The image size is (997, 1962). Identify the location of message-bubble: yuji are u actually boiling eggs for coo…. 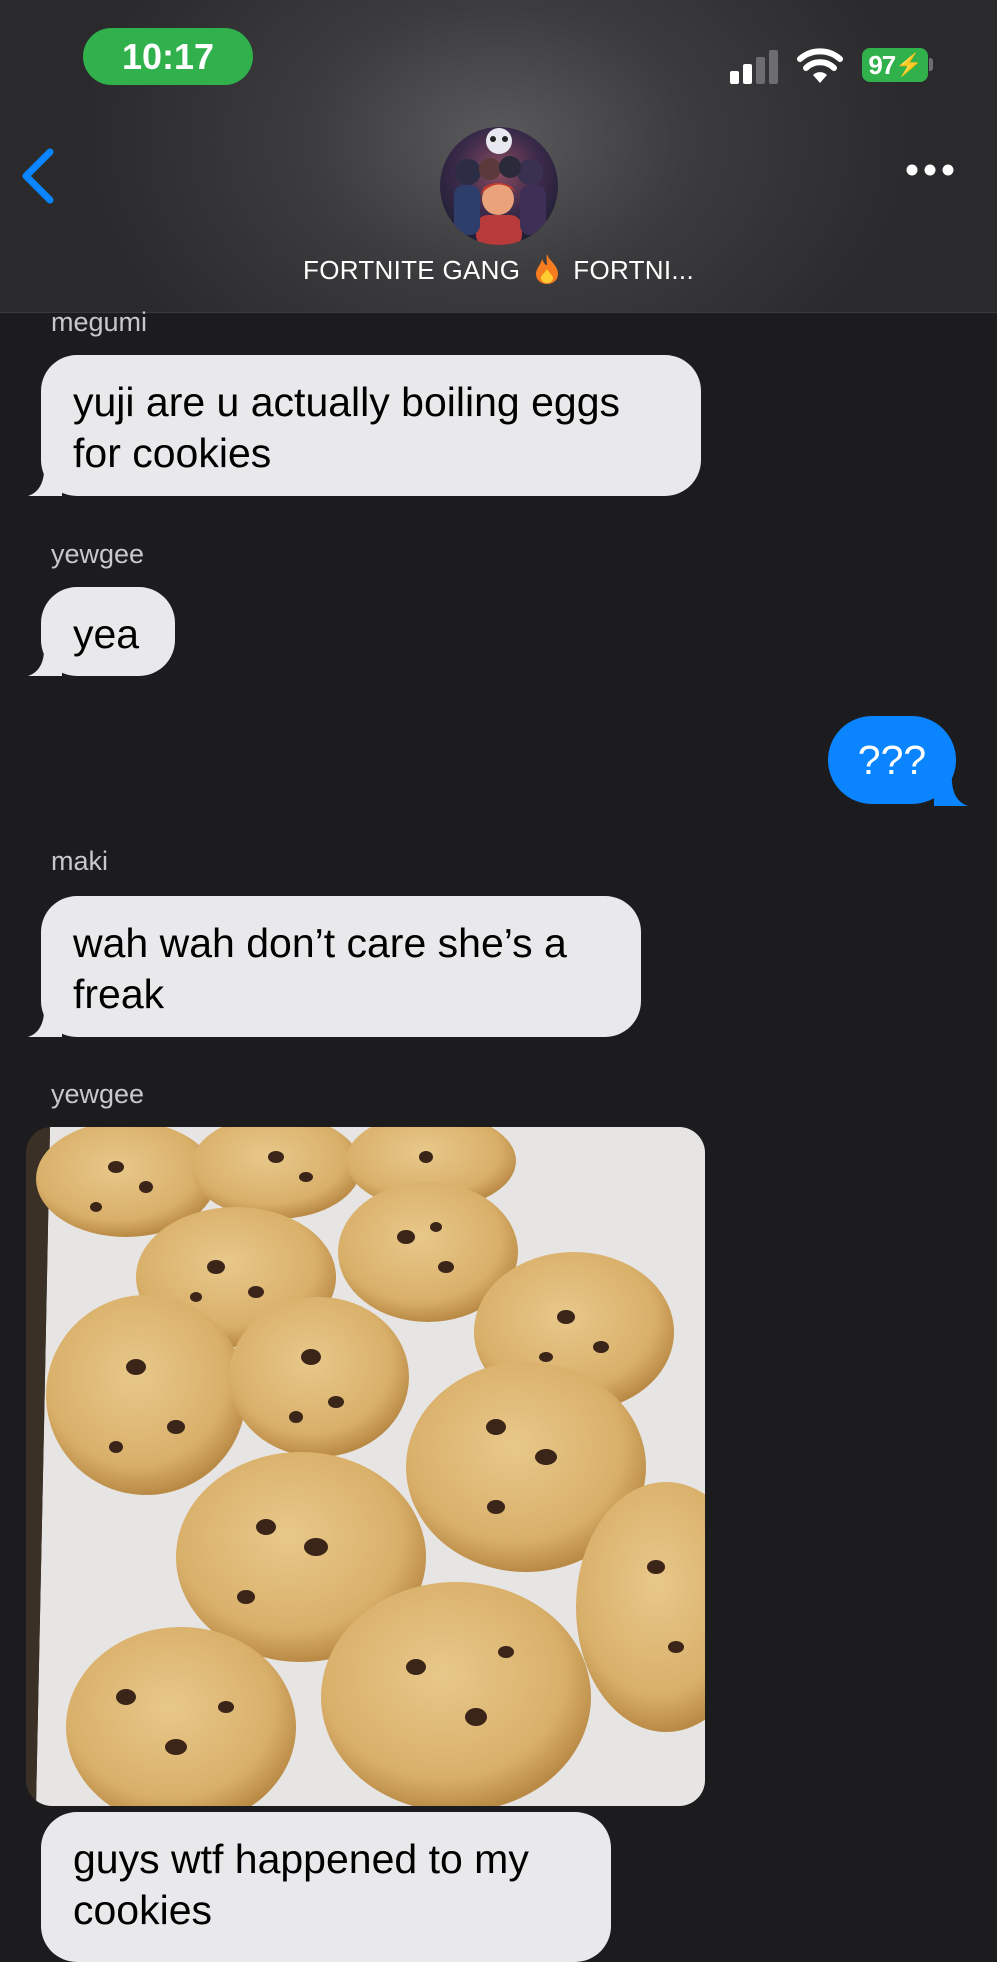
(371, 425).